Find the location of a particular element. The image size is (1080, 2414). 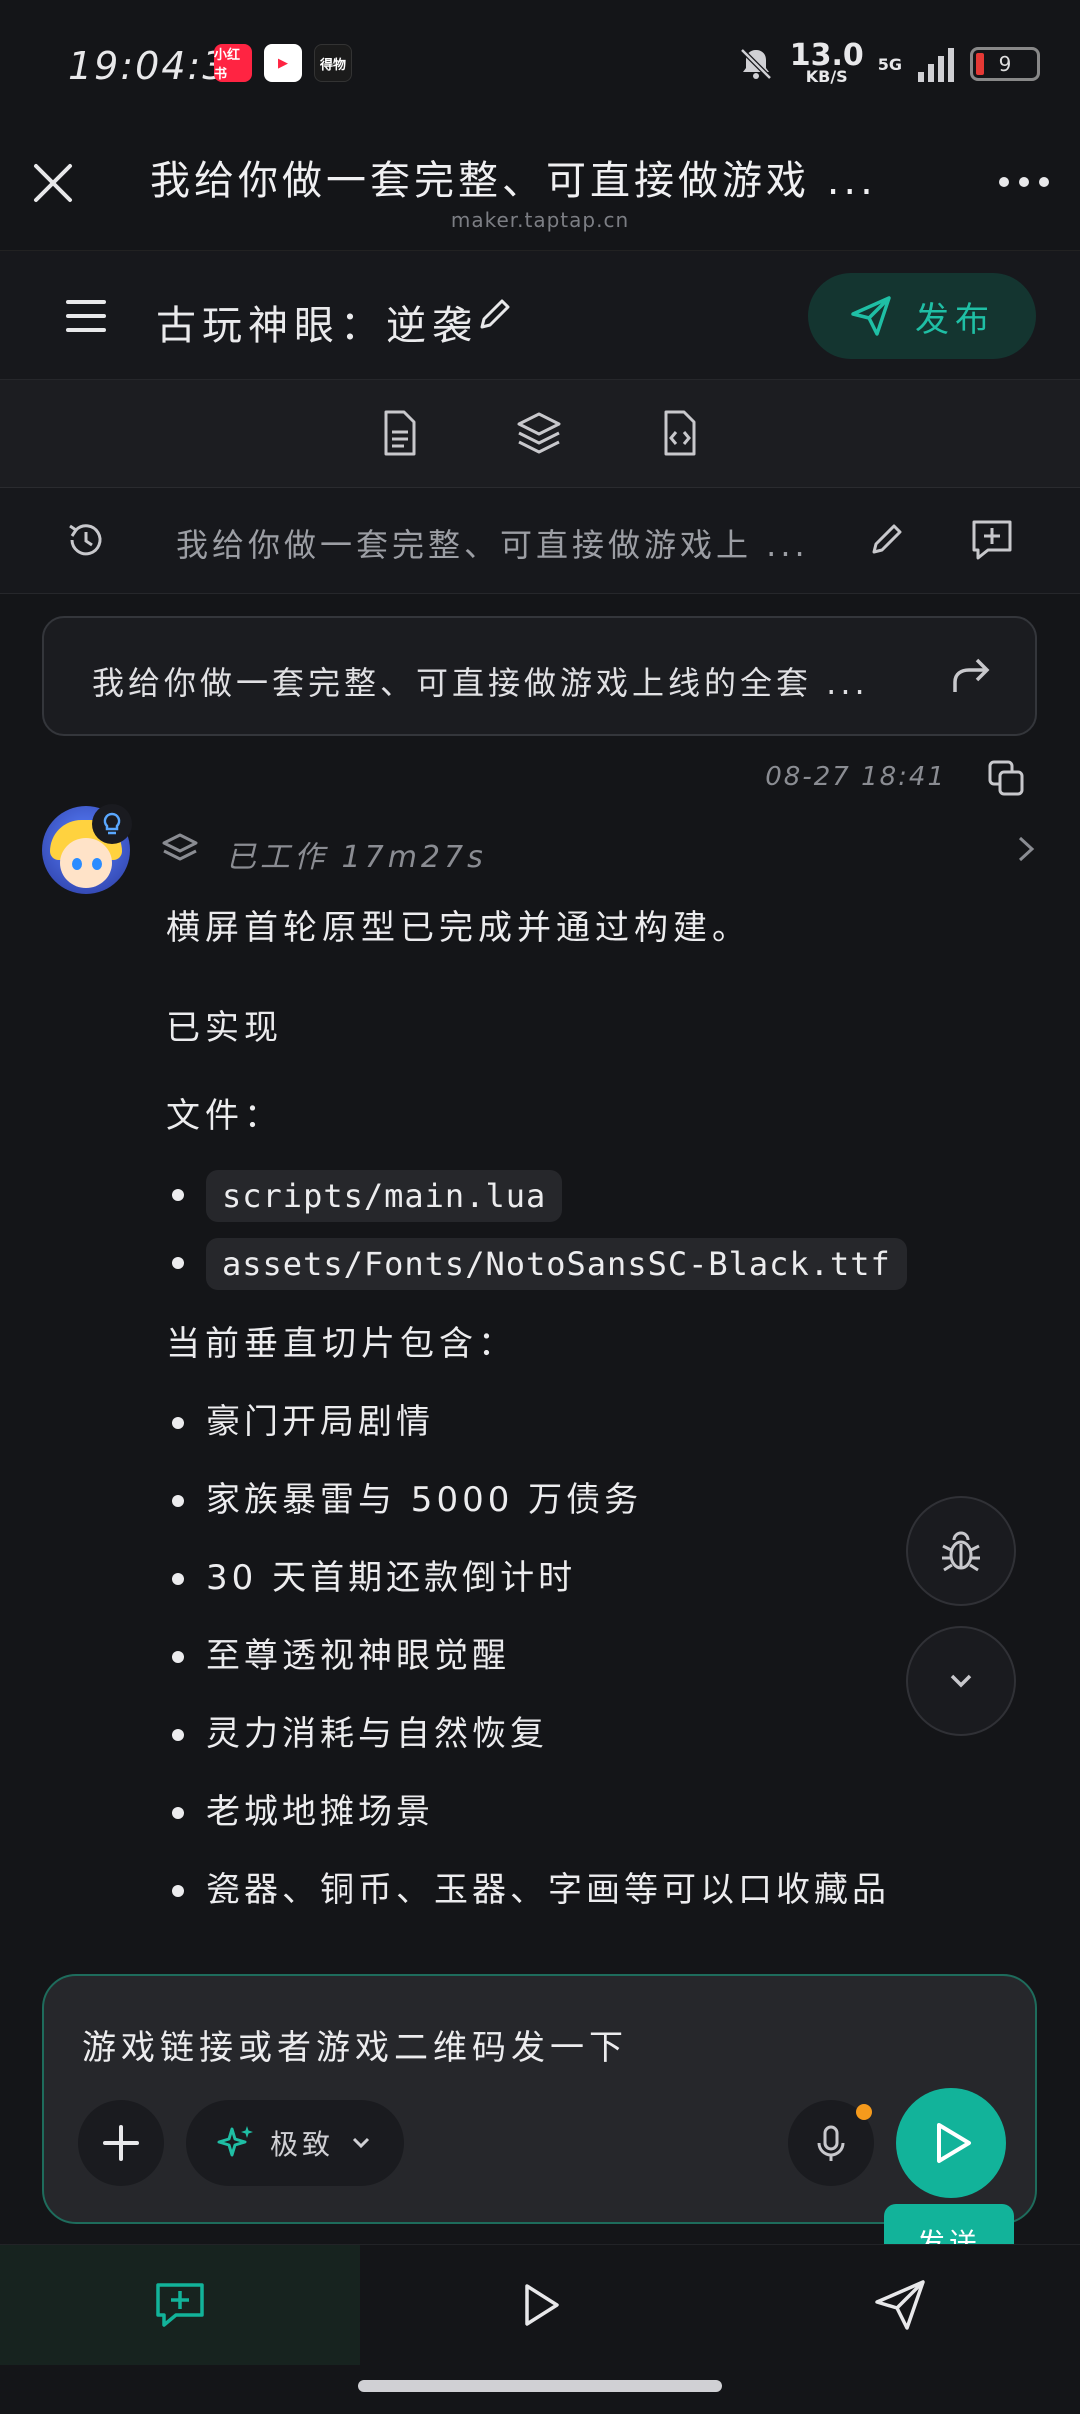

implemented-heading: 已实现 is located at coordinates (224, 1028).